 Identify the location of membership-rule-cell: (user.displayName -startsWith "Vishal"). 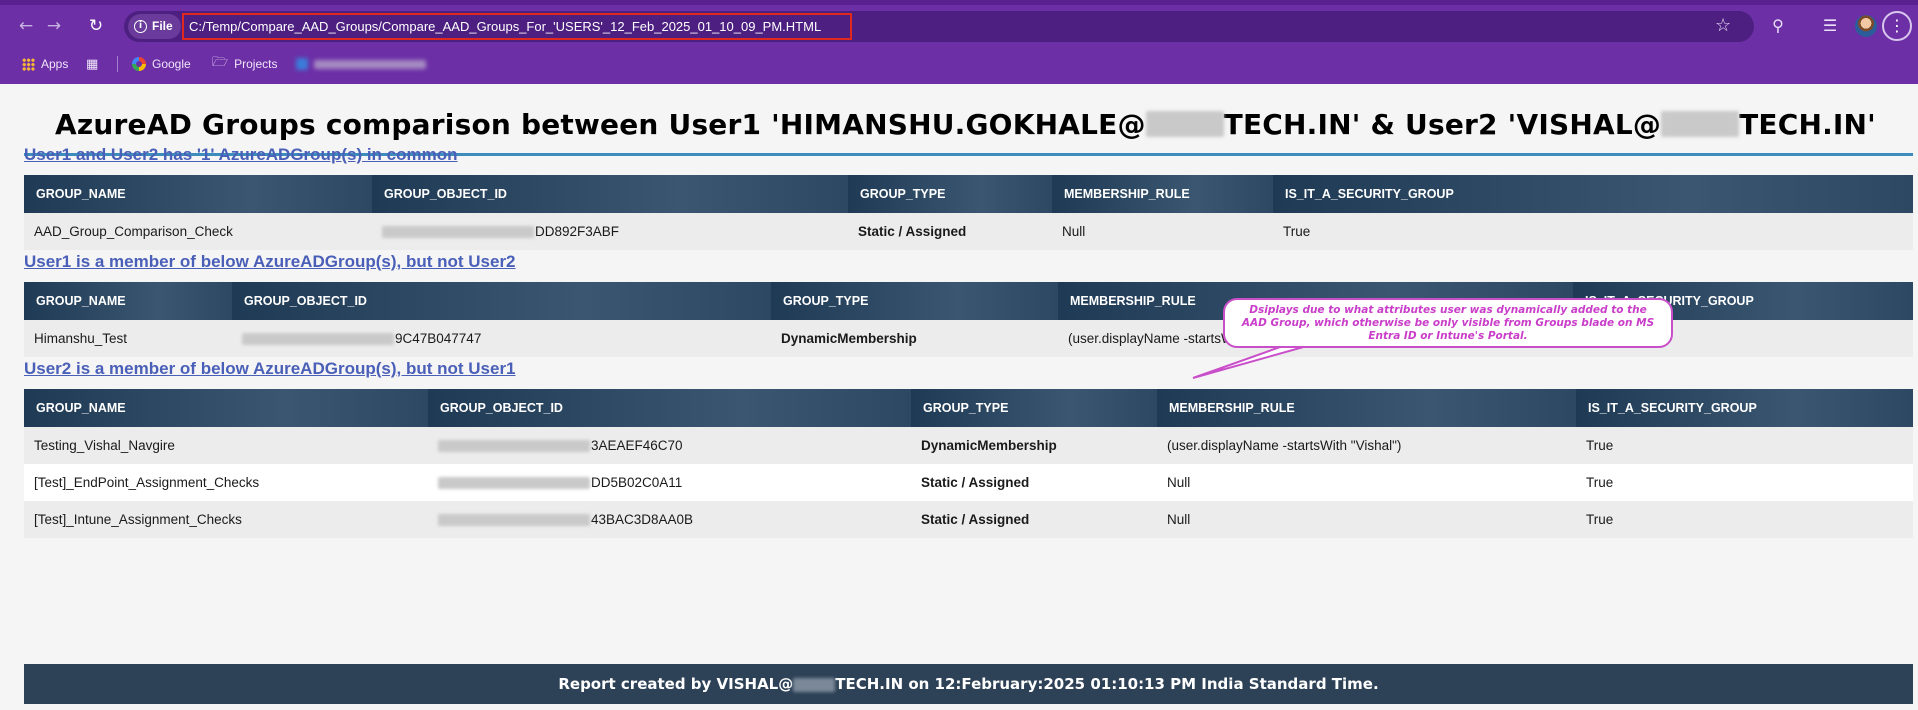
(1366, 445).